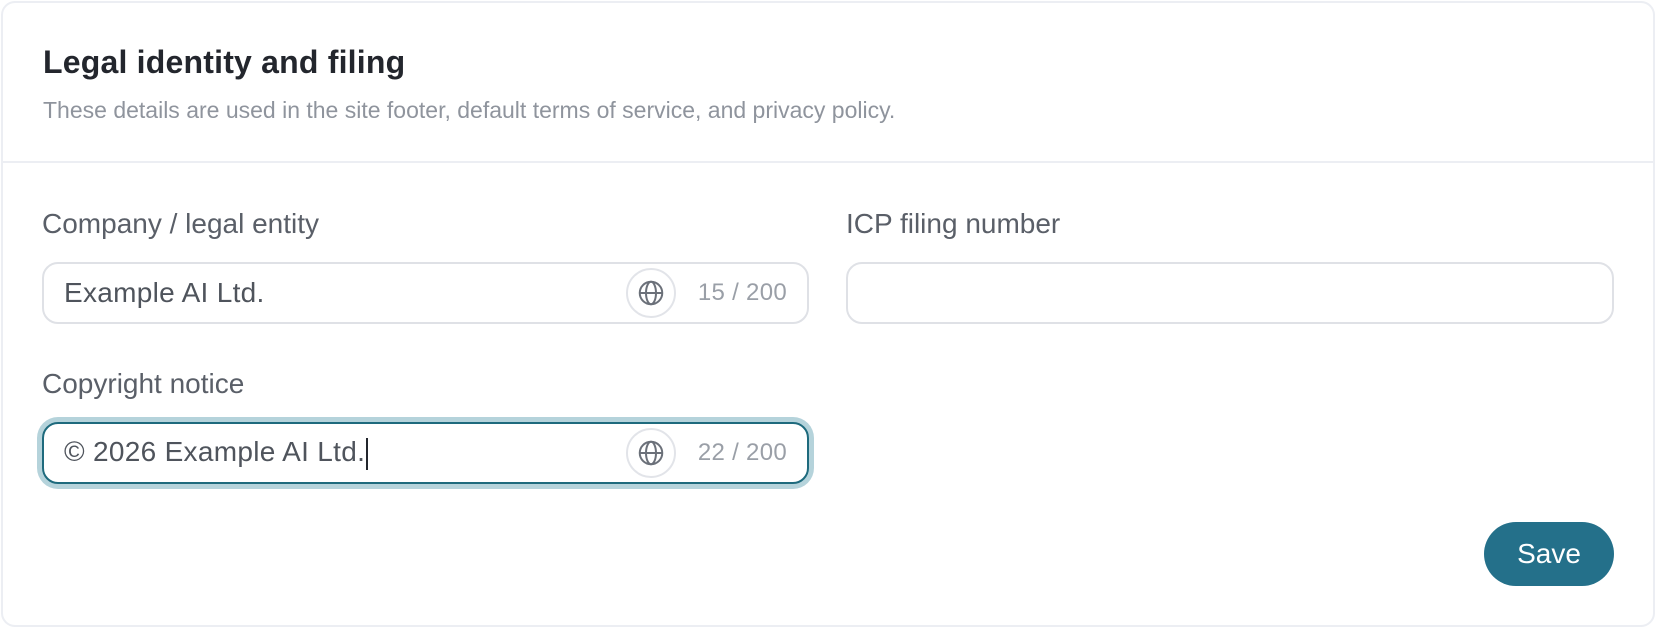  What do you see at coordinates (345, 293) in the screenshot?
I see `company-input-value: Example AI Ltd.` at bounding box center [345, 293].